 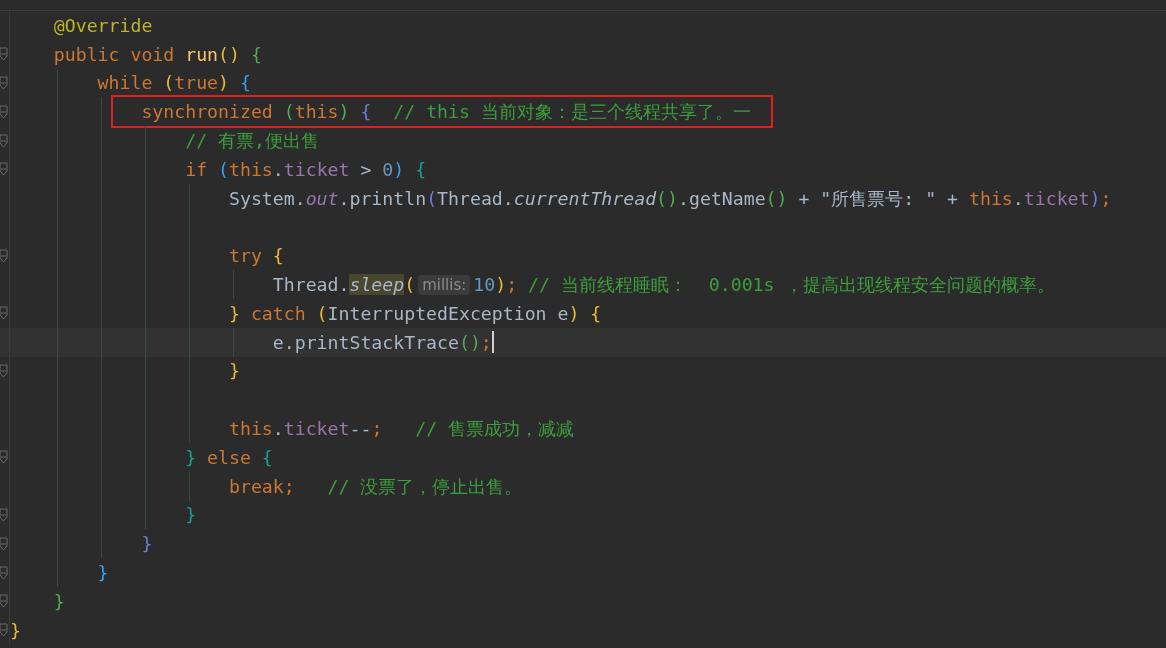 What do you see at coordinates (444, 284) in the screenshot?
I see `parameter-hint: millis:` at bounding box center [444, 284].